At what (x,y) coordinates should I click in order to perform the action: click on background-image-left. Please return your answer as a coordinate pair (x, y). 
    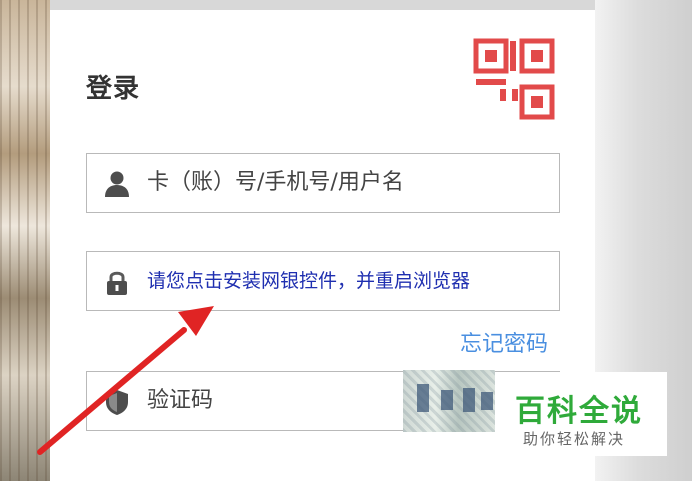
    Looking at the image, I should click on (25, 240).